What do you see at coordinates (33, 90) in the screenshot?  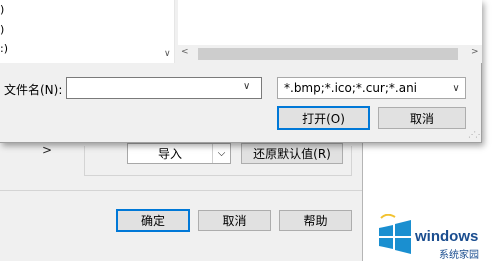 I see `filename-label: 文件名(N):` at bounding box center [33, 90].